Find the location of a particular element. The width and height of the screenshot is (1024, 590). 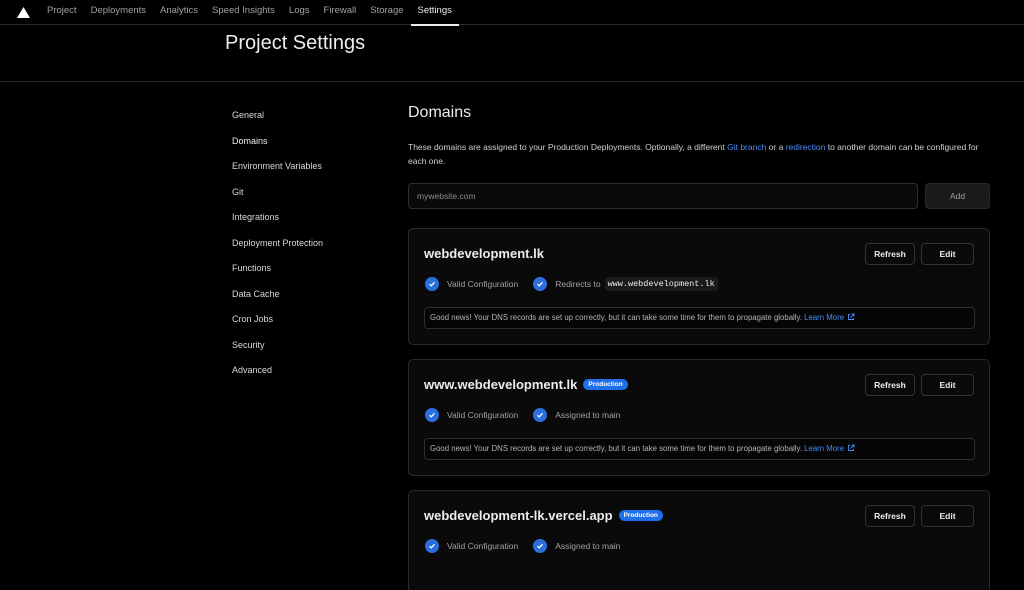

domain-input is located at coordinates (663, 196).